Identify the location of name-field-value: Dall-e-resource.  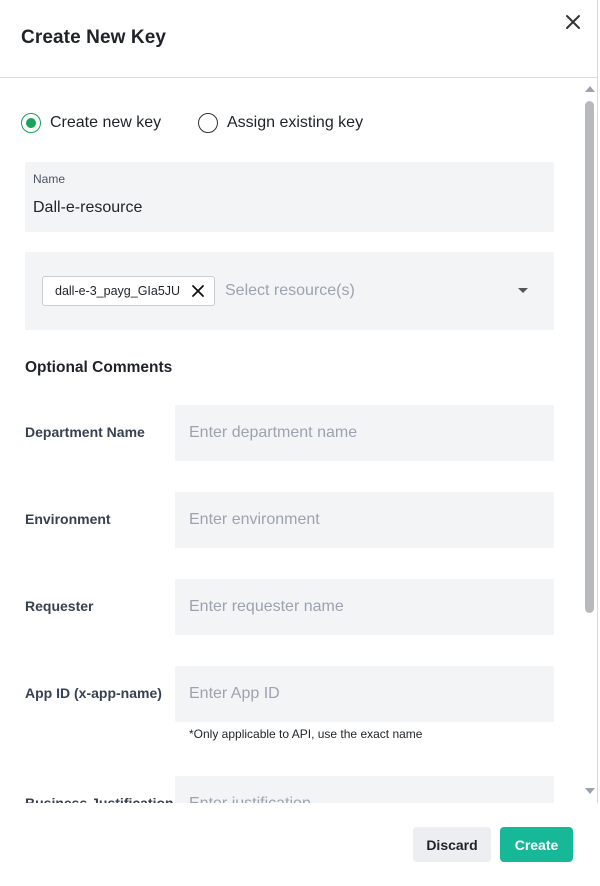
(87, 208).